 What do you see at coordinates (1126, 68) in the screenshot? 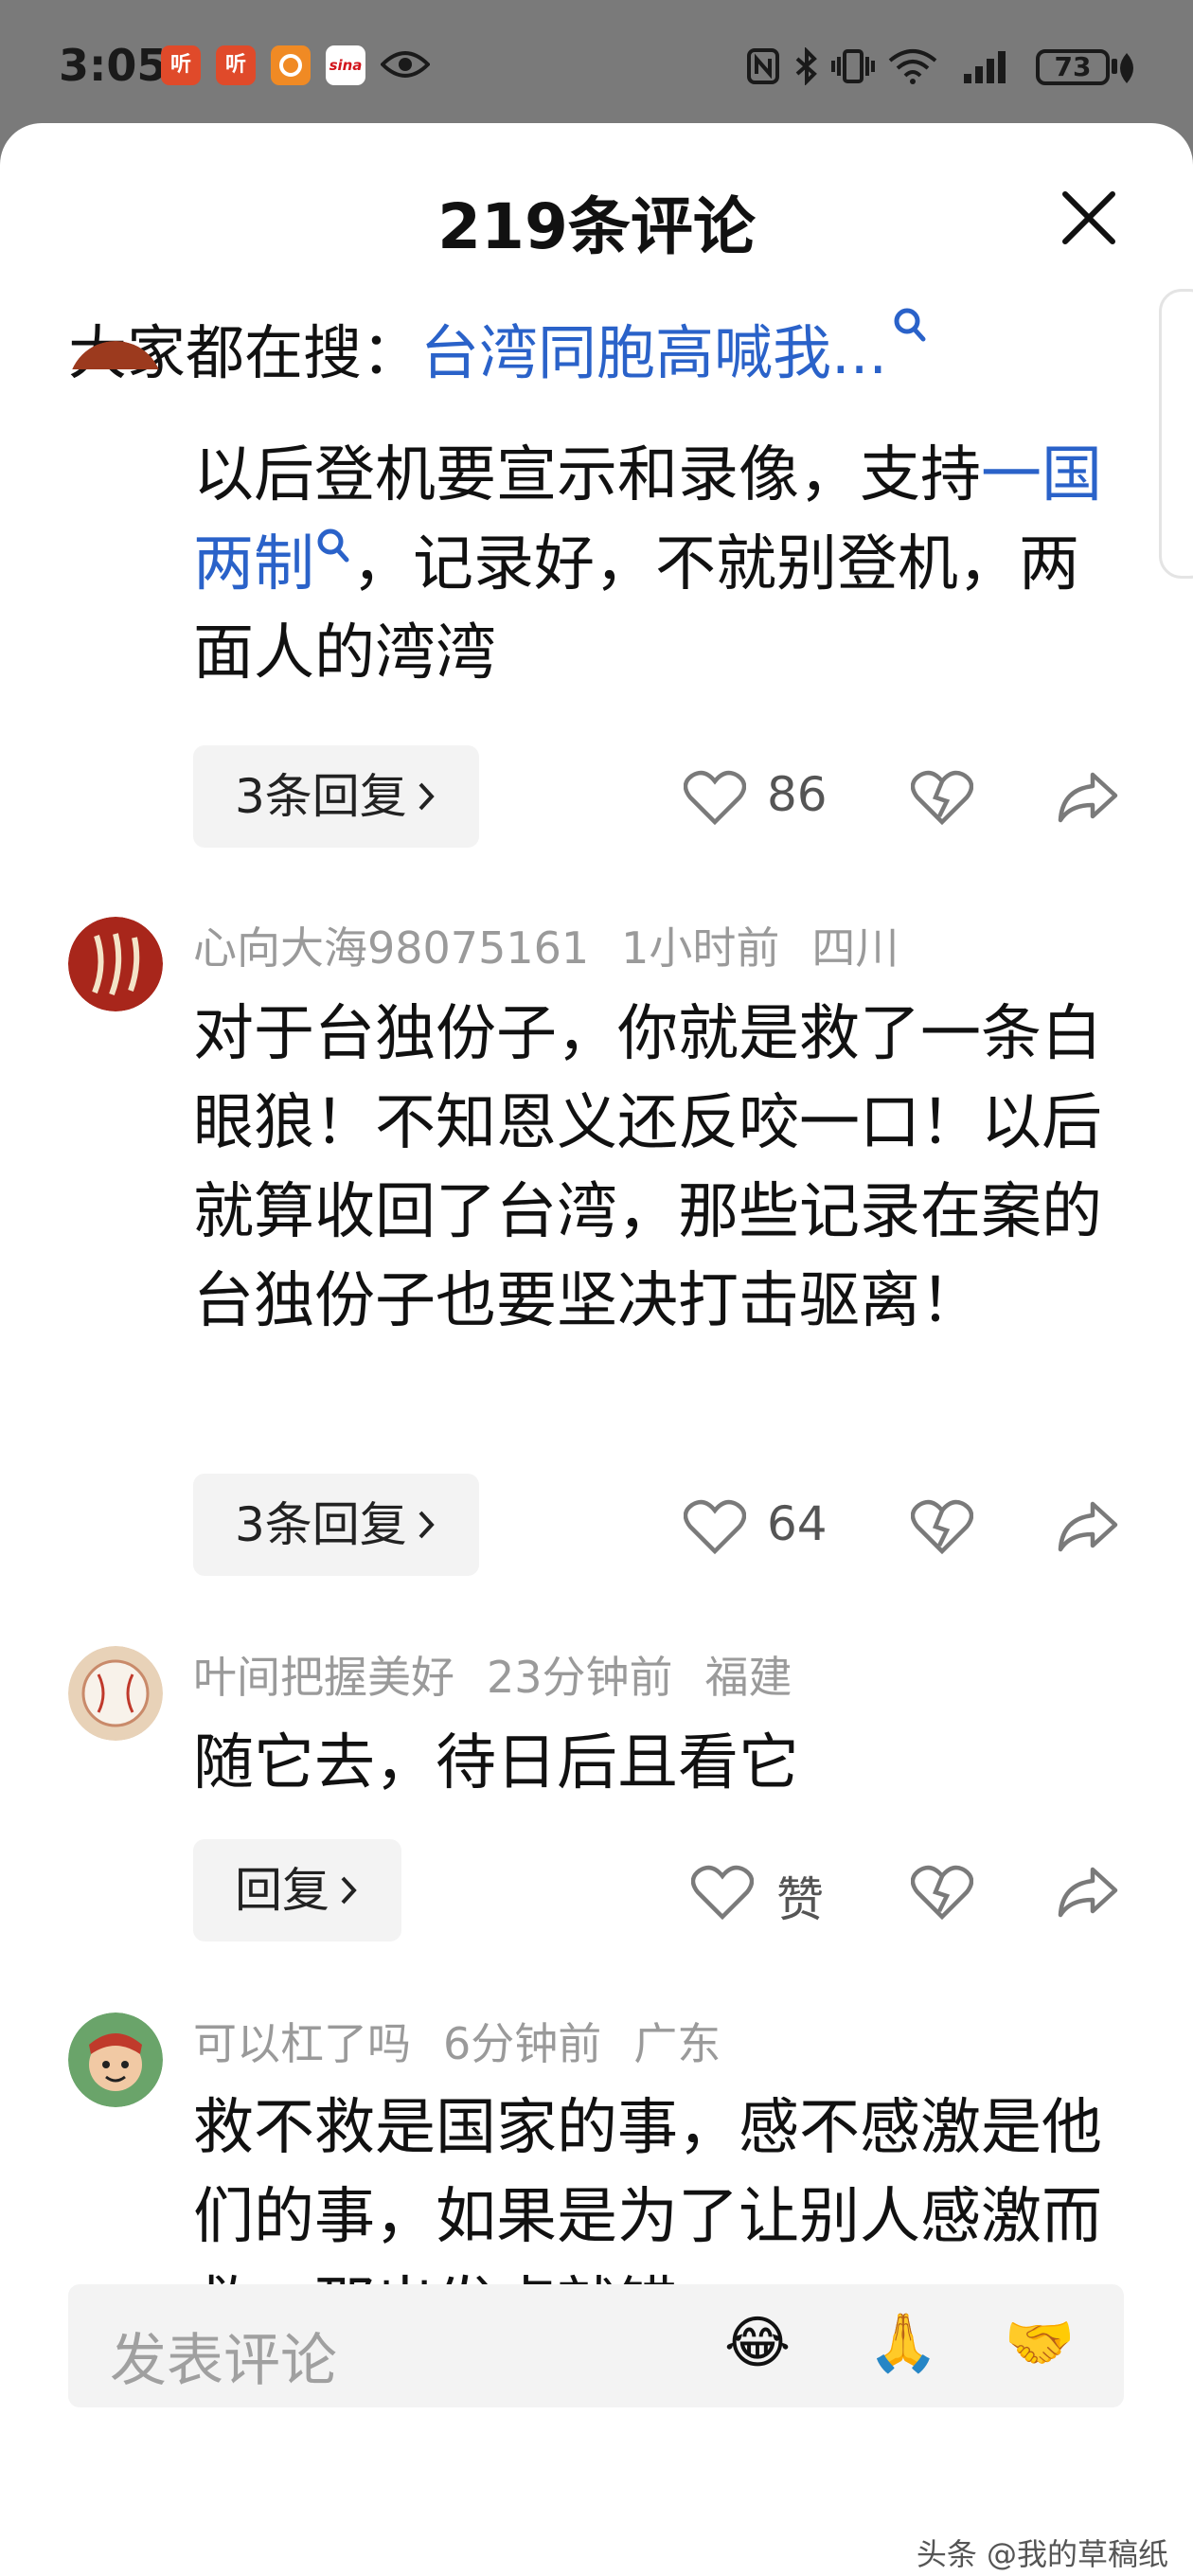
I see `leaf-icon` at bounding box center [1126, 68].